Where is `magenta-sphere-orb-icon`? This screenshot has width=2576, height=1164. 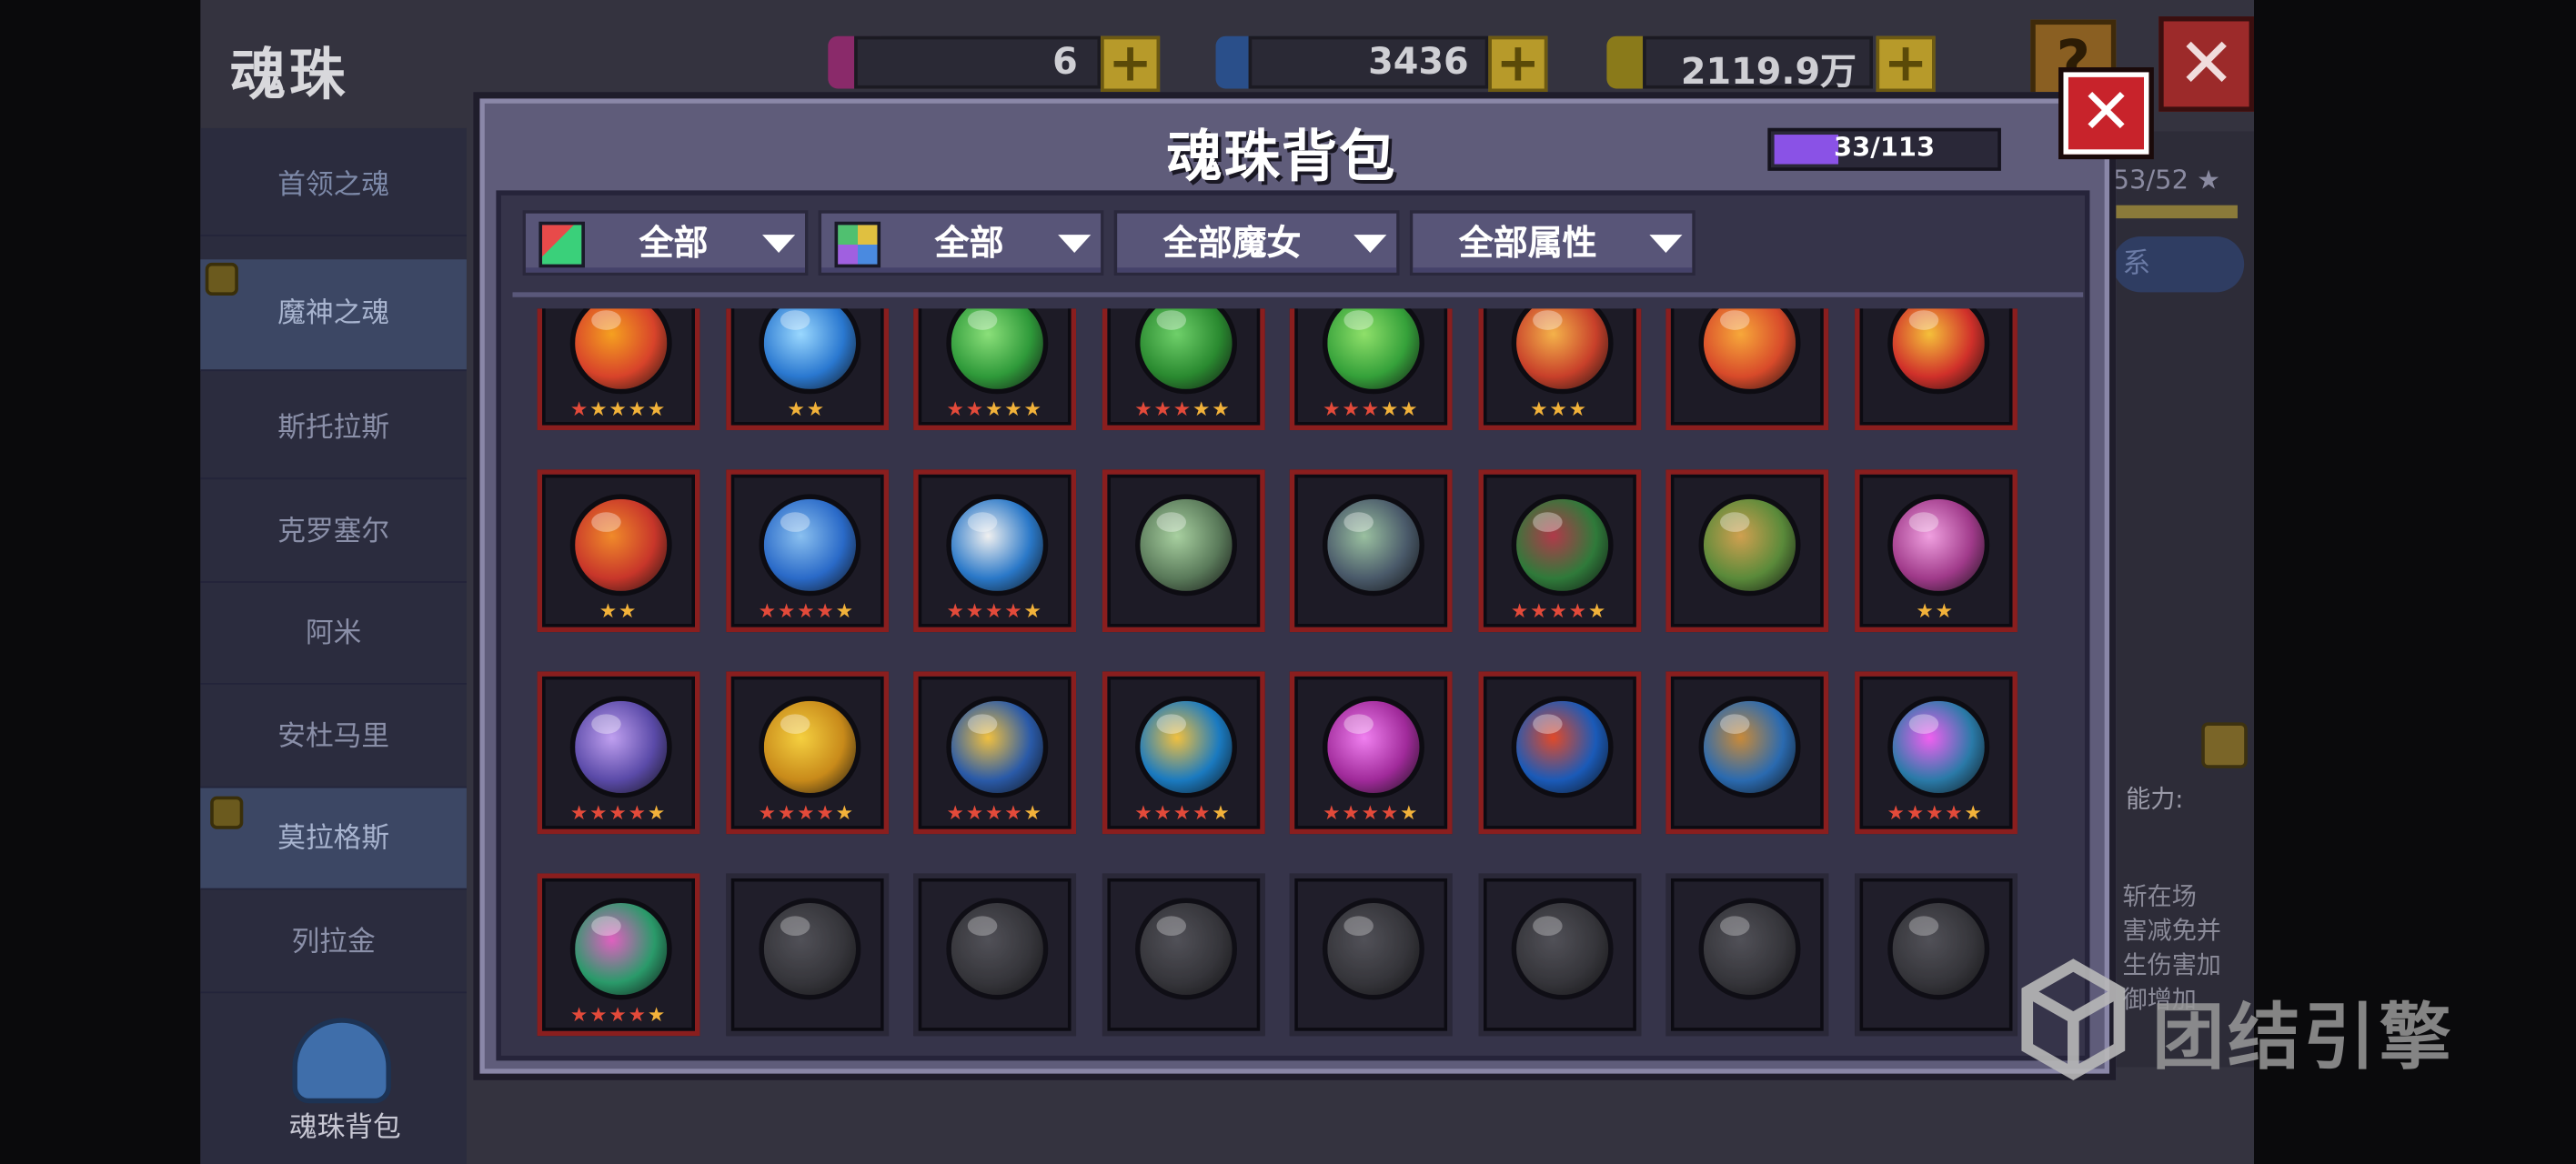
magenta-sphere-orb-icon is located at coordinates (1373, 747).